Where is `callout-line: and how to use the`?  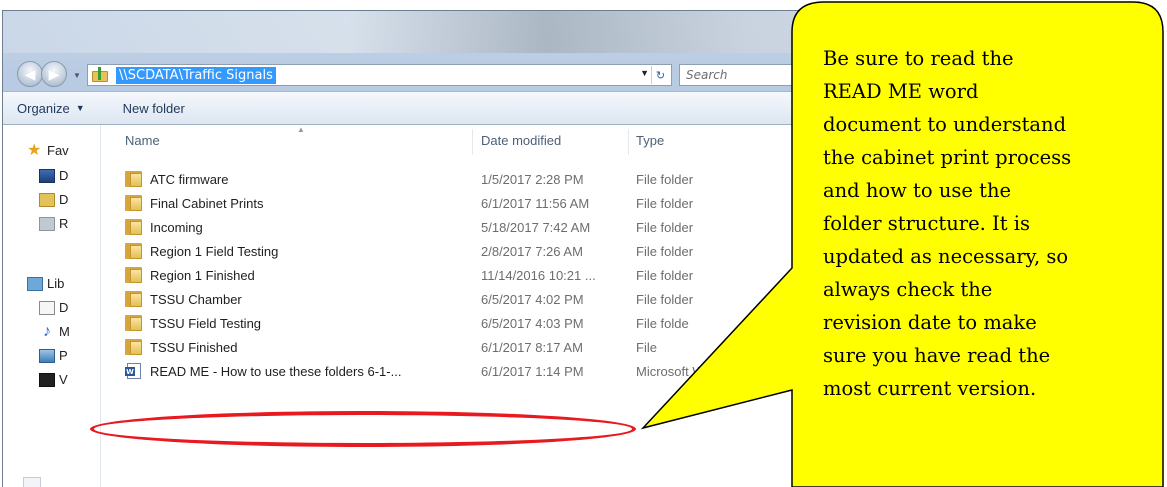
callout-line: and how to use the is located at coordinates (917, 190).